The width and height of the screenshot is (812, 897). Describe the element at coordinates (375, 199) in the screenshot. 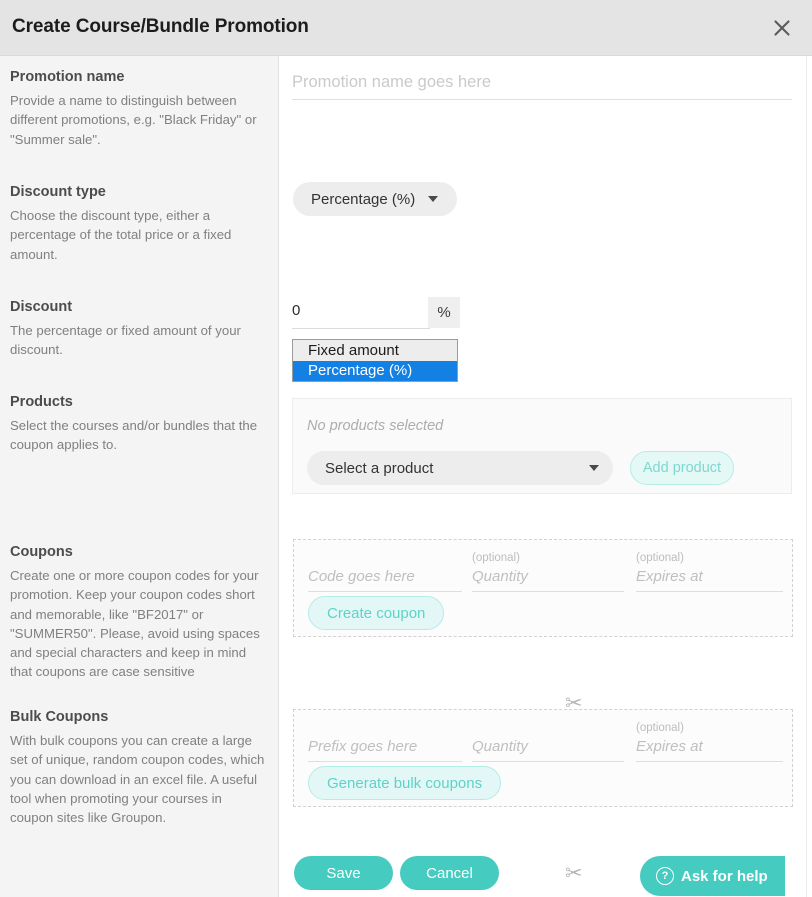

I see `discount-type-select: Percentage (%)` at that location.